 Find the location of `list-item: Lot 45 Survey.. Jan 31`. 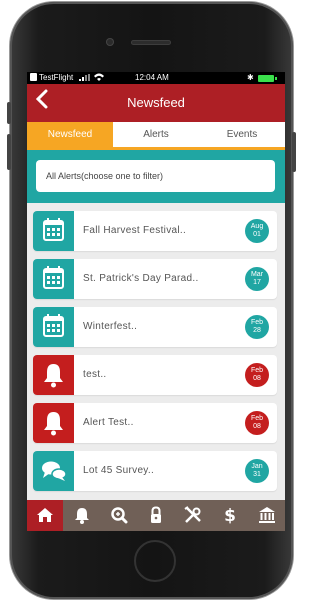

list-item: Lot 45 Survey.. Jan 31 is located at coordinates (155, 471).